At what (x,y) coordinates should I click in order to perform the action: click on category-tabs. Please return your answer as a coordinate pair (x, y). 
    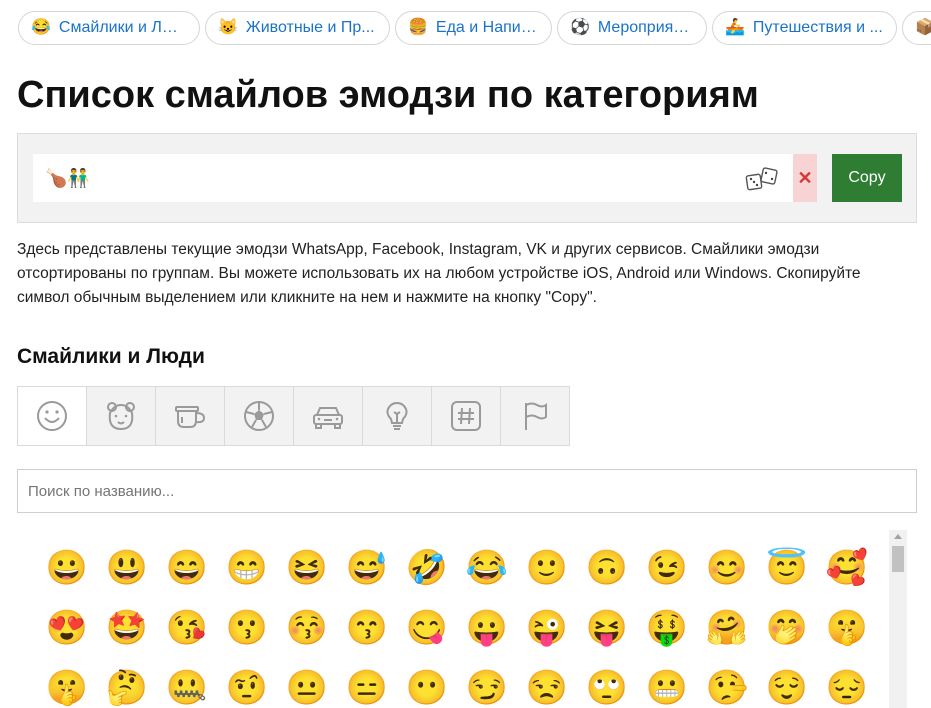
    Looking at the image, I should click on (293, 416).